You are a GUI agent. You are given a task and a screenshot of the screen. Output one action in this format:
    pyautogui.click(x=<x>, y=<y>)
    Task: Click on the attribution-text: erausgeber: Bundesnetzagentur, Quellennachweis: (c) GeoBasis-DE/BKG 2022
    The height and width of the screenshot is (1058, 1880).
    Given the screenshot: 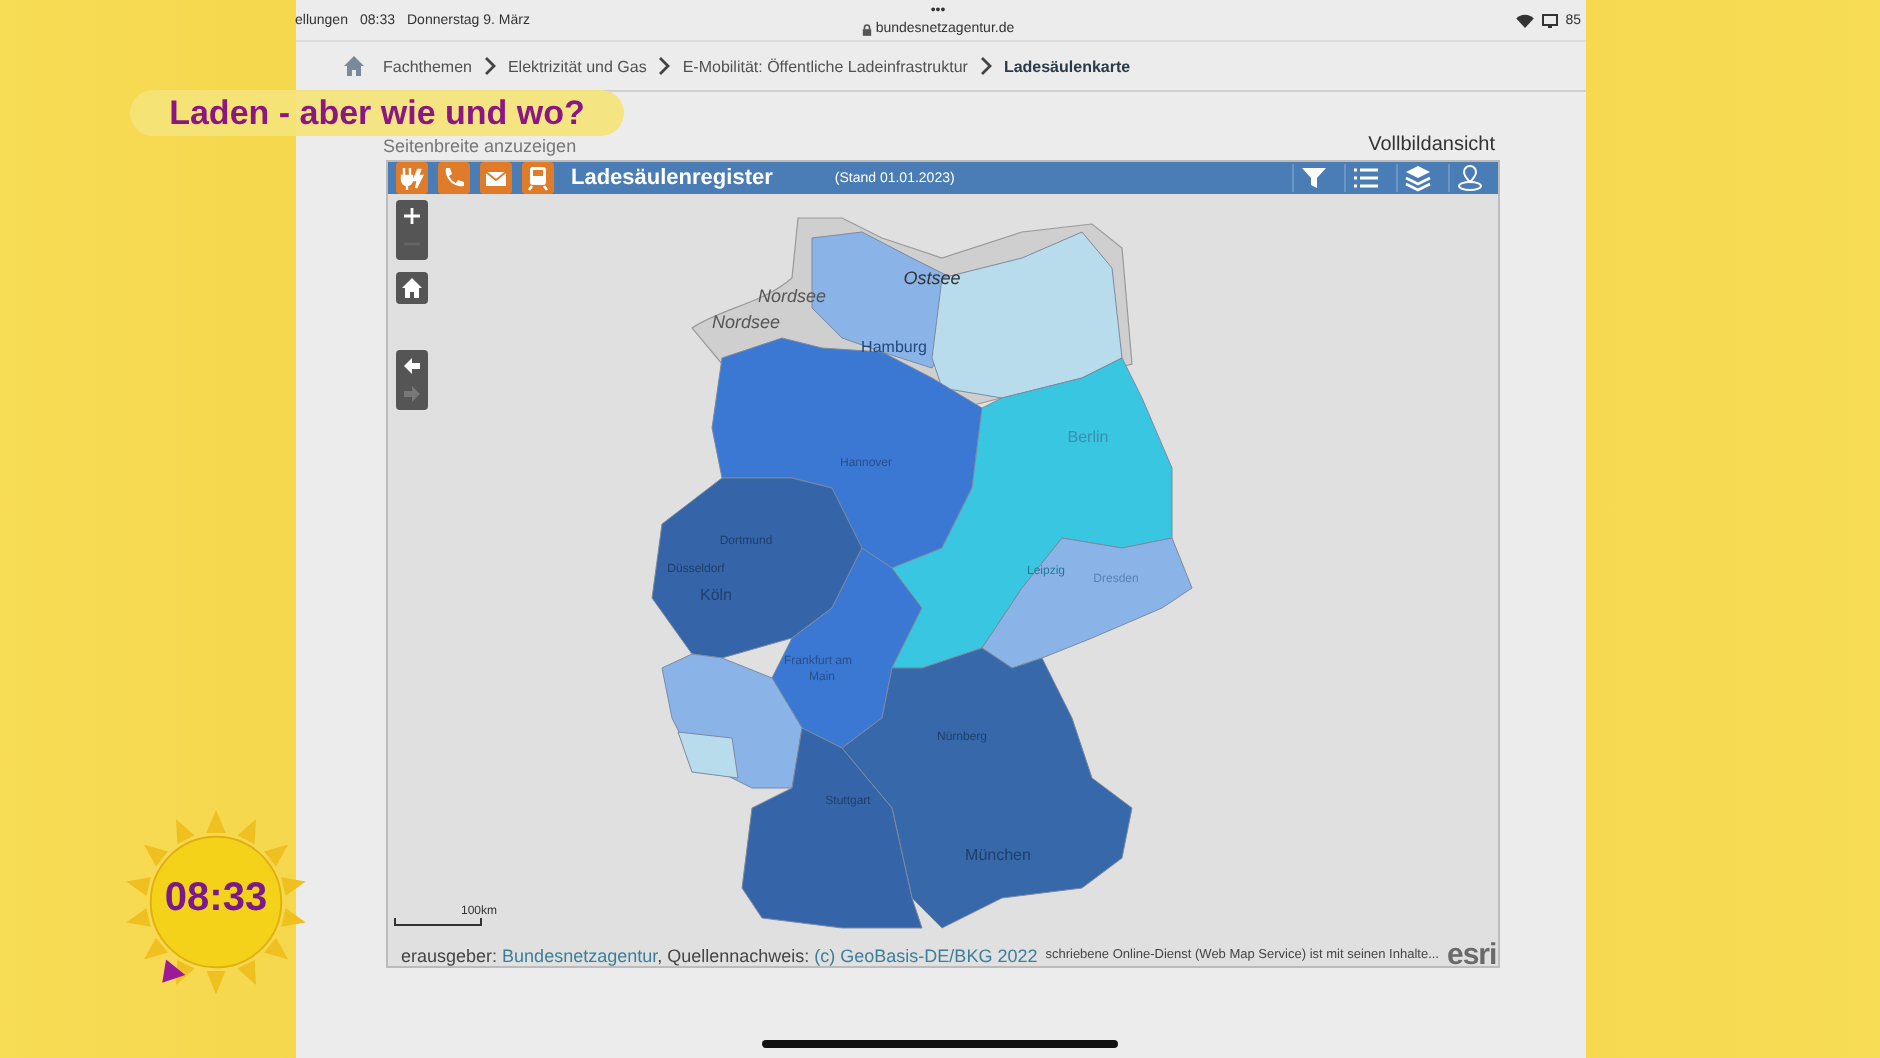 What is the action you would take?
    pyautogui.click(x=719, y=955)
    